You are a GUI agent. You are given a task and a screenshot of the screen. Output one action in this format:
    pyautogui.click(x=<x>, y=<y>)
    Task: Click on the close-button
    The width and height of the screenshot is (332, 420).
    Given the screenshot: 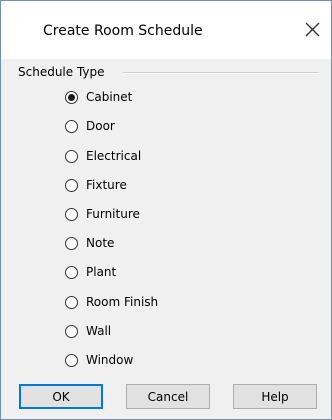 What is the action you would take?
    pyautogui.click(x=312, y=30)
    